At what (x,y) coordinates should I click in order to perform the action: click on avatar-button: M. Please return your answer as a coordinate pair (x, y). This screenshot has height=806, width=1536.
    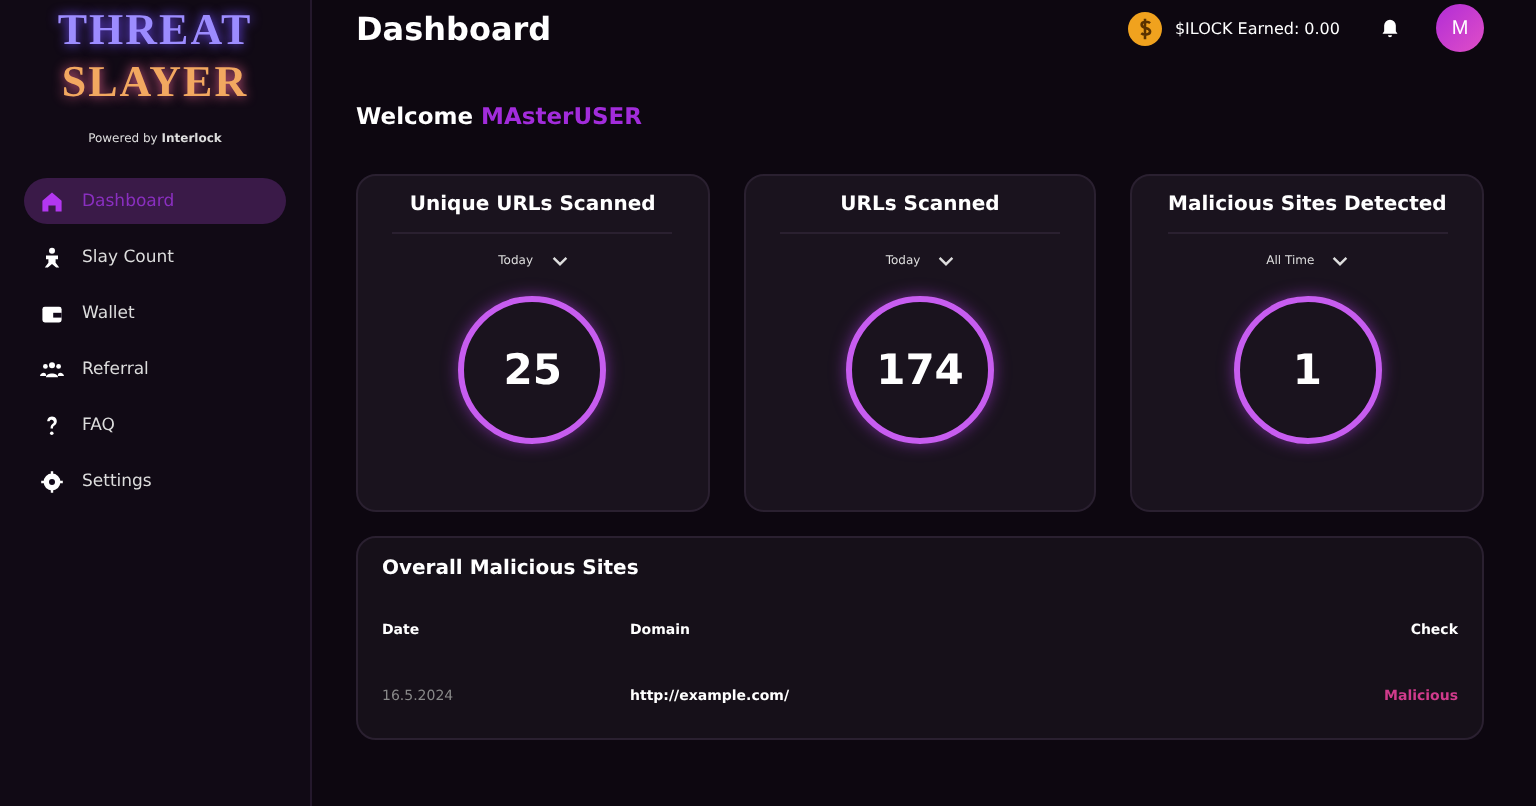
    Looking at the image, I should click on (1460, 28).